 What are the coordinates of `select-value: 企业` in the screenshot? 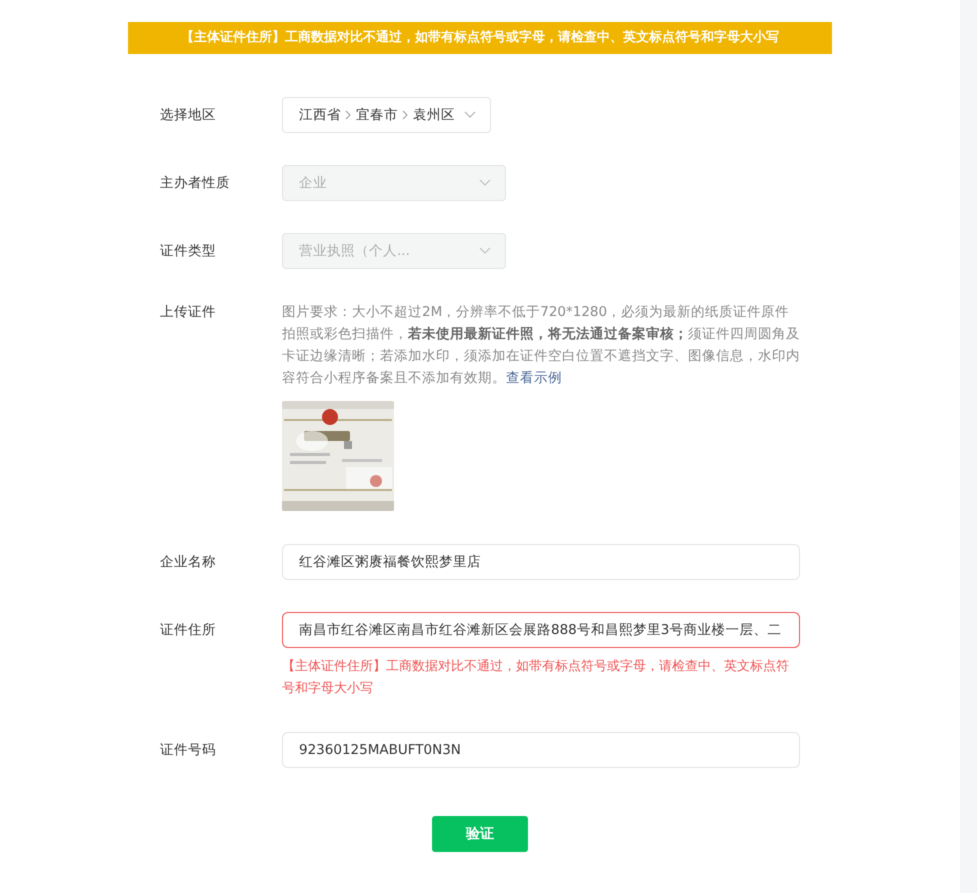 It's located at (313, 183).